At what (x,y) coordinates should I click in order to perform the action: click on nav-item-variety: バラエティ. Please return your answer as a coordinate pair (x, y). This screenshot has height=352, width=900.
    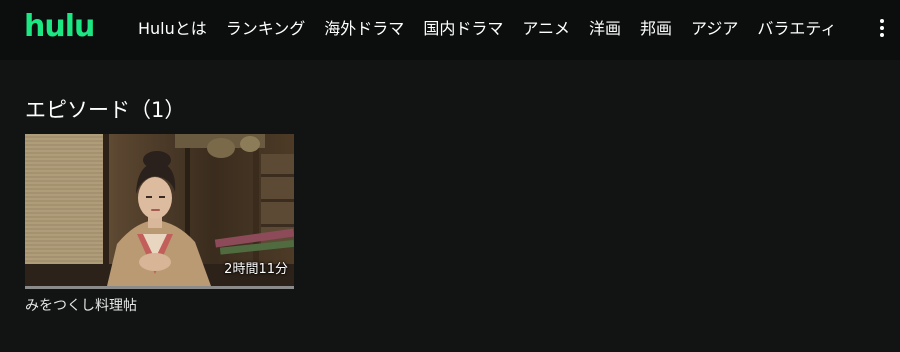
    Looking at the image, I should click on (796, 29).